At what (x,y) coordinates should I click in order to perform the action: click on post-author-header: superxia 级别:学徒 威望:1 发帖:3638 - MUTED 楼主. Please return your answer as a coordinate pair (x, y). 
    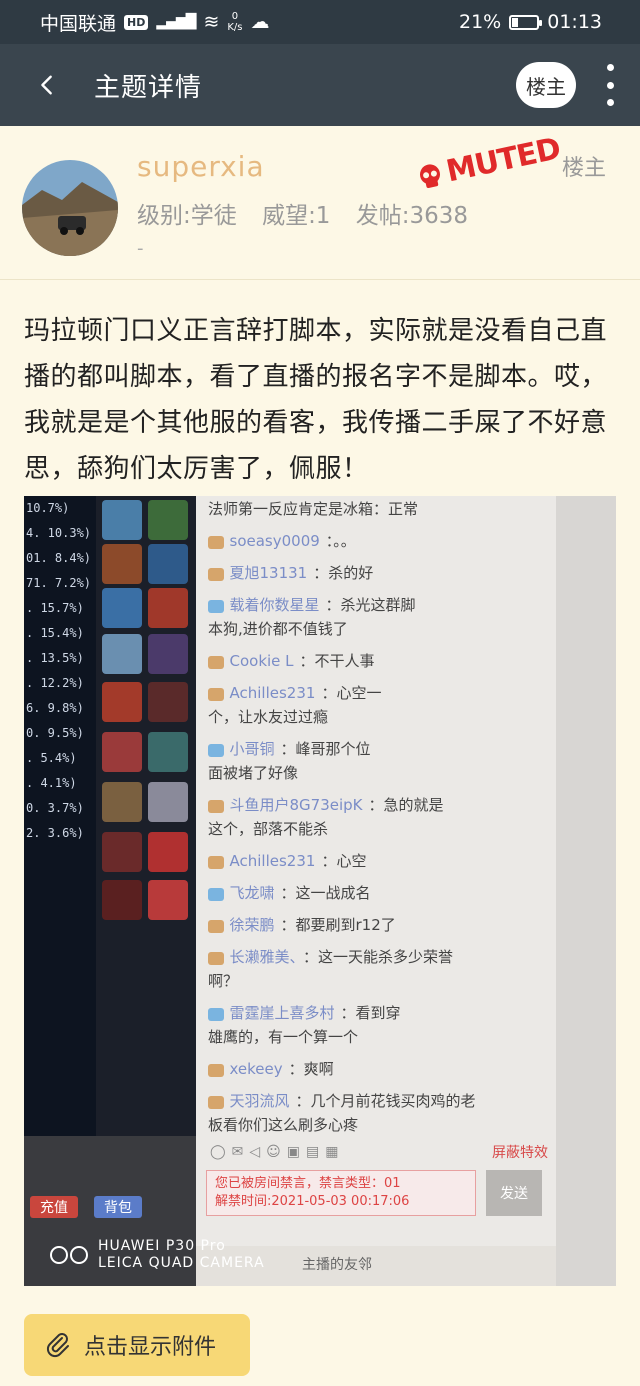
    Looking at the image, I should click on (320, 203).